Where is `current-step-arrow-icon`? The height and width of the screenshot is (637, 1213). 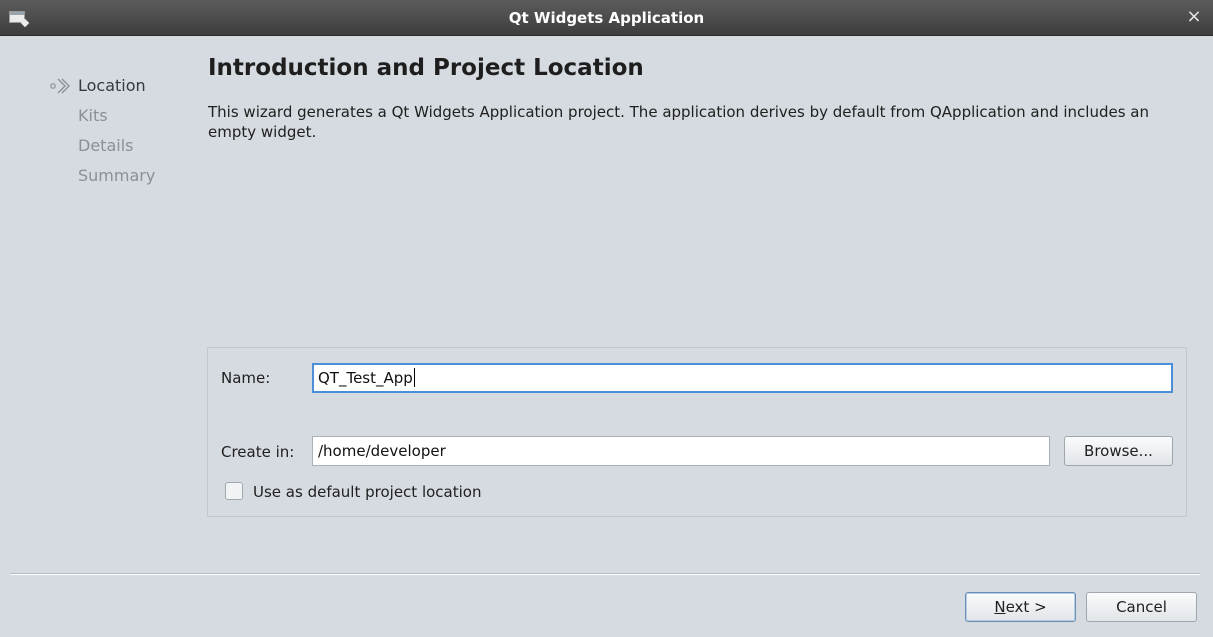 current-step-arrow-icon is located at coordinates (60, 86).